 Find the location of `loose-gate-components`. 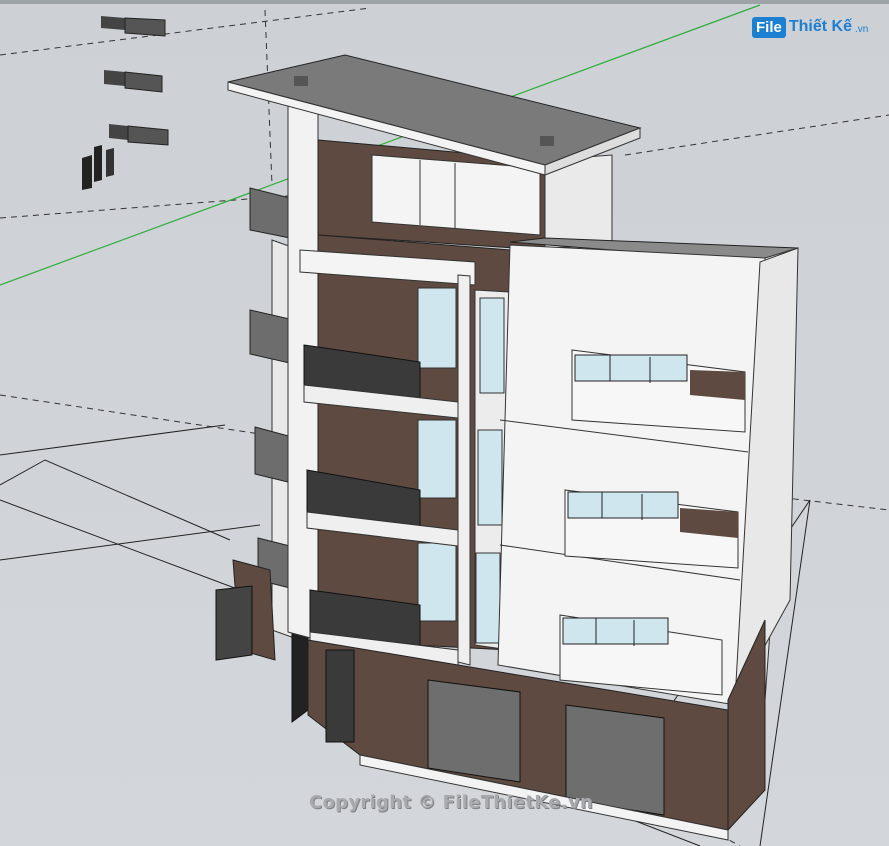

loose-gate-components is located at coordinates (125, 103).